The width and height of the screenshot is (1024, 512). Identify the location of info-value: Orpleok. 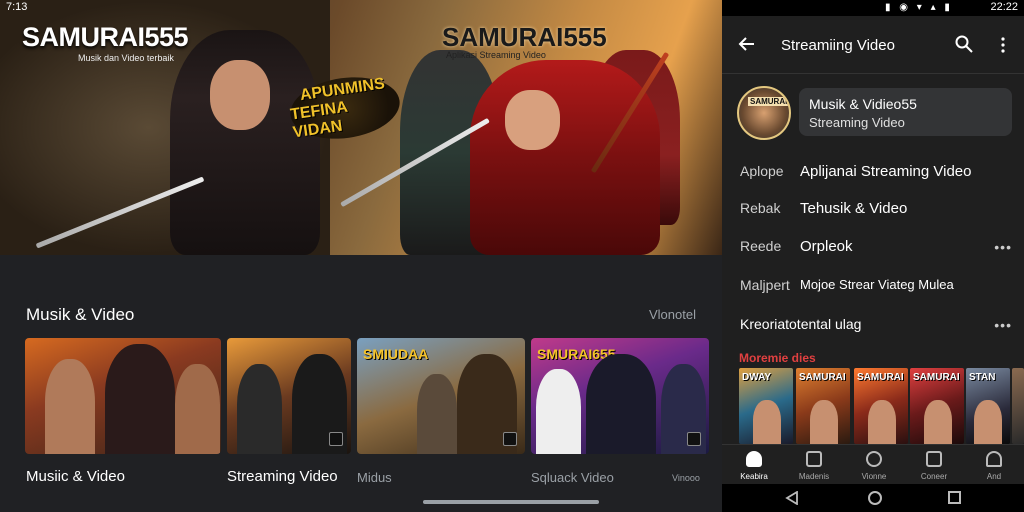
(826, 246).